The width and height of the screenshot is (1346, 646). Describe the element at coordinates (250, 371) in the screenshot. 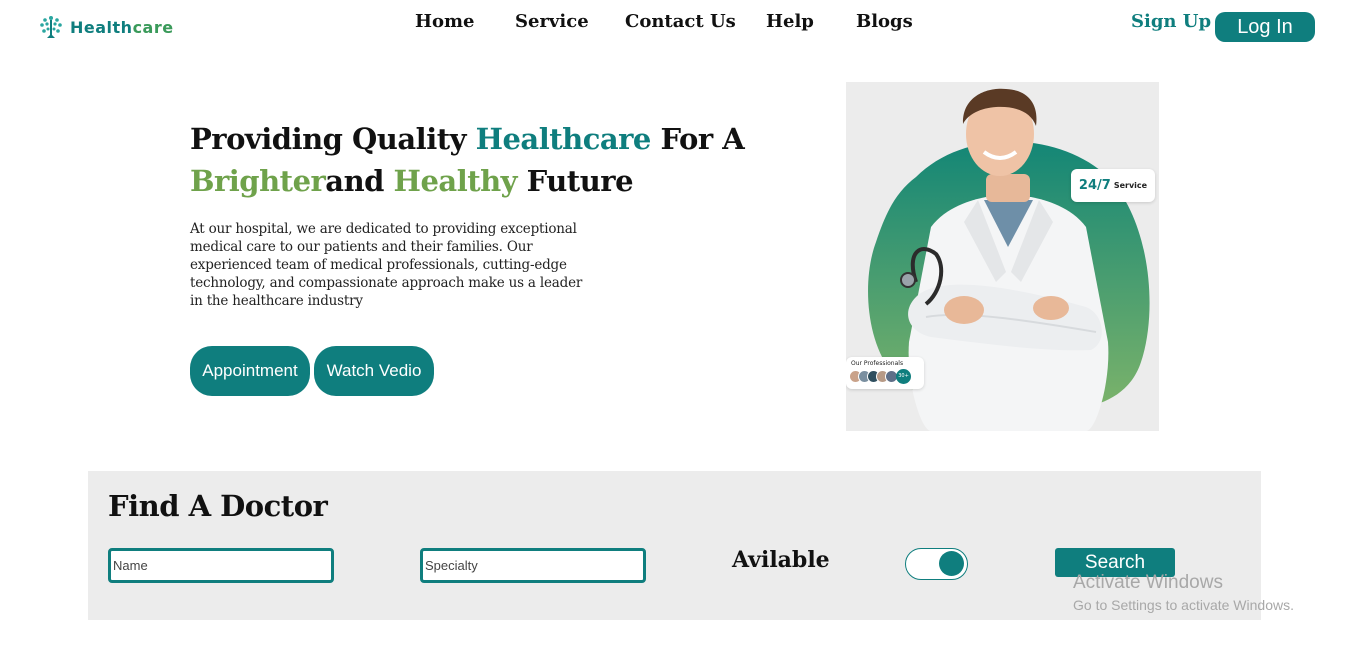

I see `appointment-button: Appointment` at that location.